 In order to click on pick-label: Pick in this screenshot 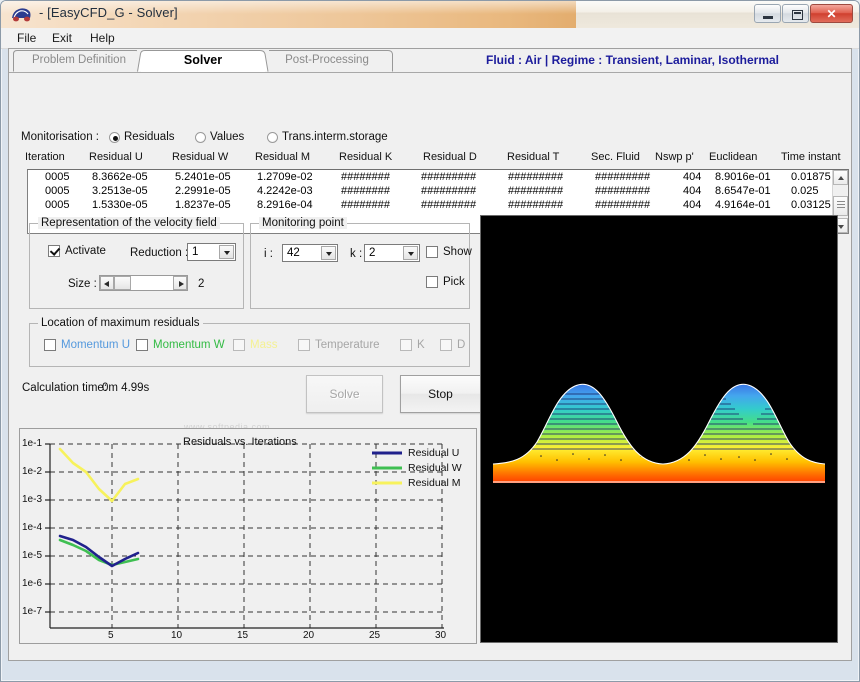, I will do `click(454, 282)`.